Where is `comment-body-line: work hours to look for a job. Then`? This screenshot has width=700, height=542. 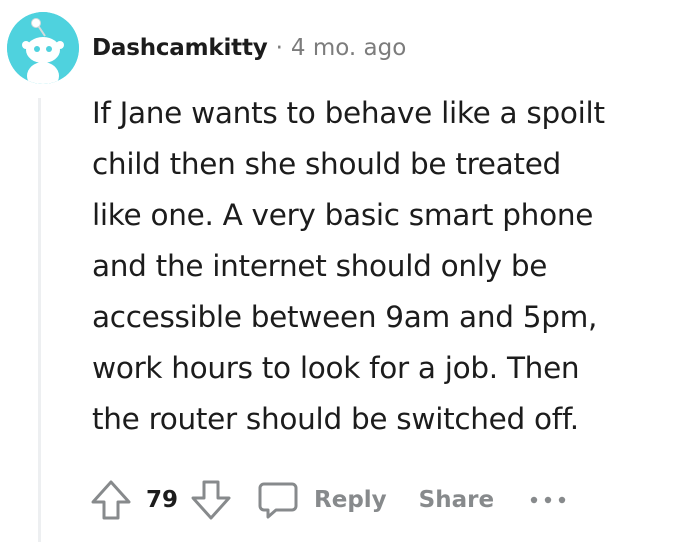 comment-body-line: work hours to look for a job. Then is located at coordinates (336, 368).